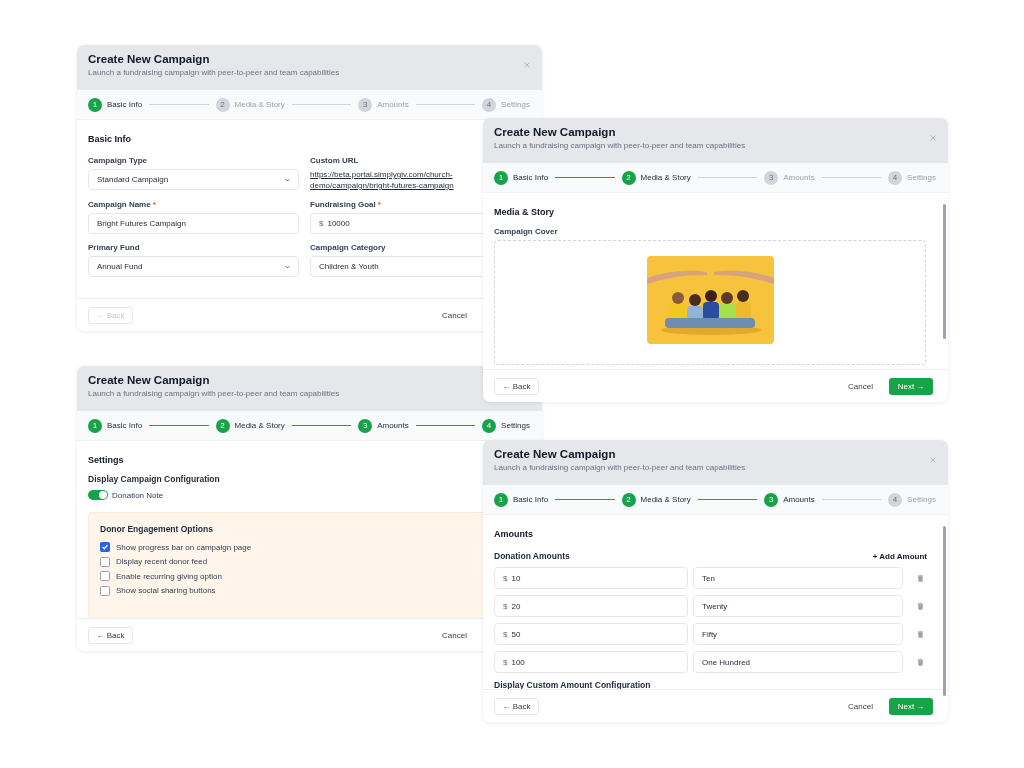 The height and width of the screenshot is (768, 1024). Describe the element at coordinates (798, 606) in the screenshot. I see `label-field: Twenty` at that location.